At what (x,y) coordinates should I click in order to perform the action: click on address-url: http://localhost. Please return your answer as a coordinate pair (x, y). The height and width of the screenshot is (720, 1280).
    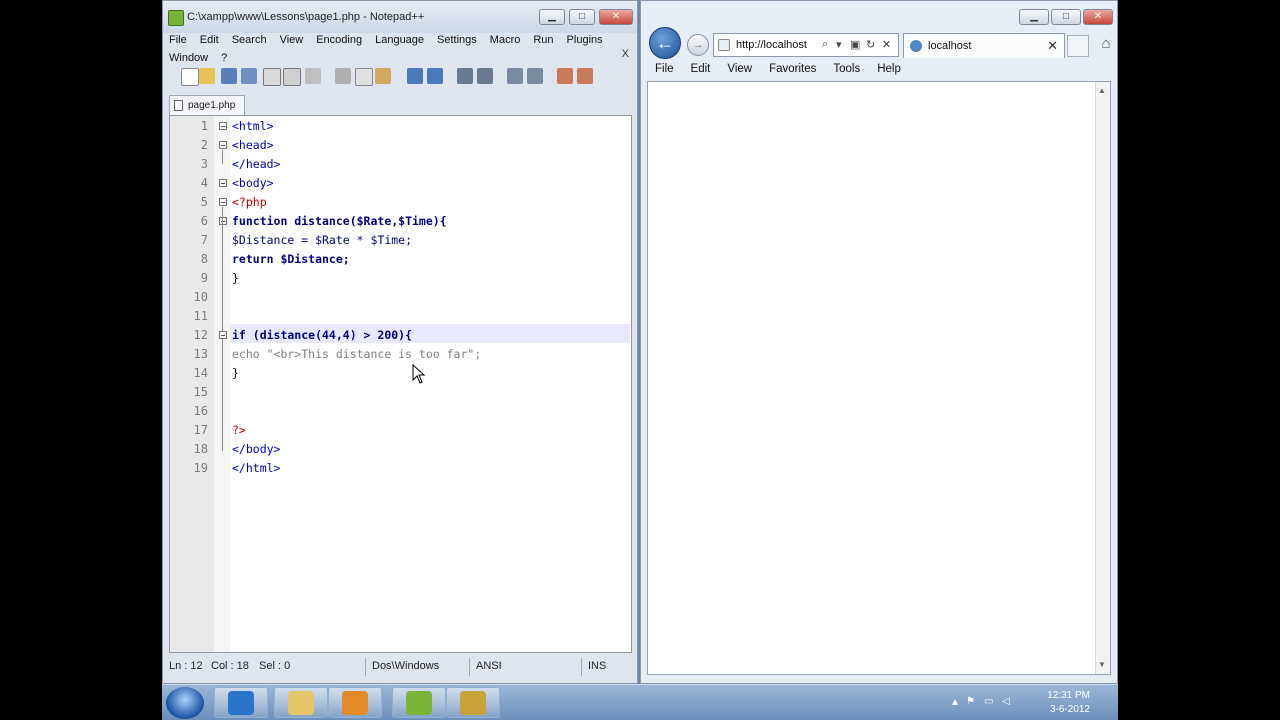
    Looking at the image, I should click on (771, 45).